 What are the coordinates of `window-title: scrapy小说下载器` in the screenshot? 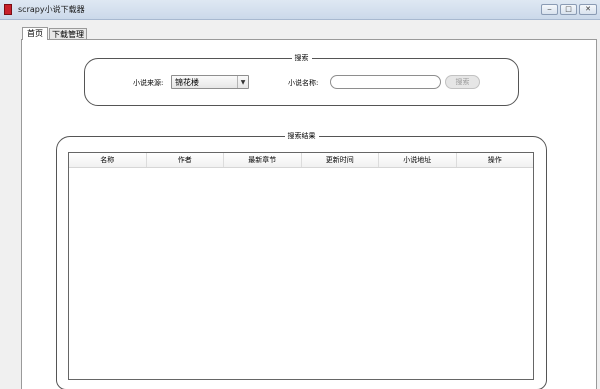 It's located at (51, 9).